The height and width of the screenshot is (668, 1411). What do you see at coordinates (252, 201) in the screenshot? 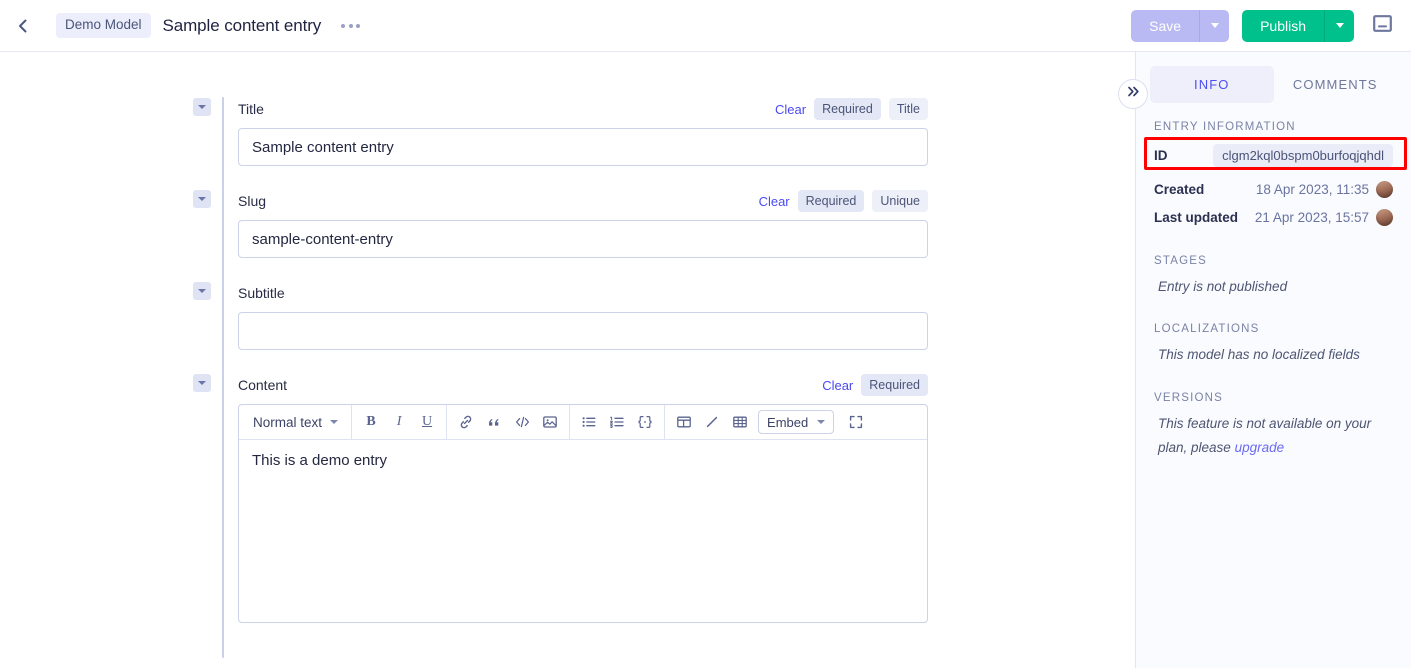
I see `field-label: Slug` at bounding box center [252, 201].